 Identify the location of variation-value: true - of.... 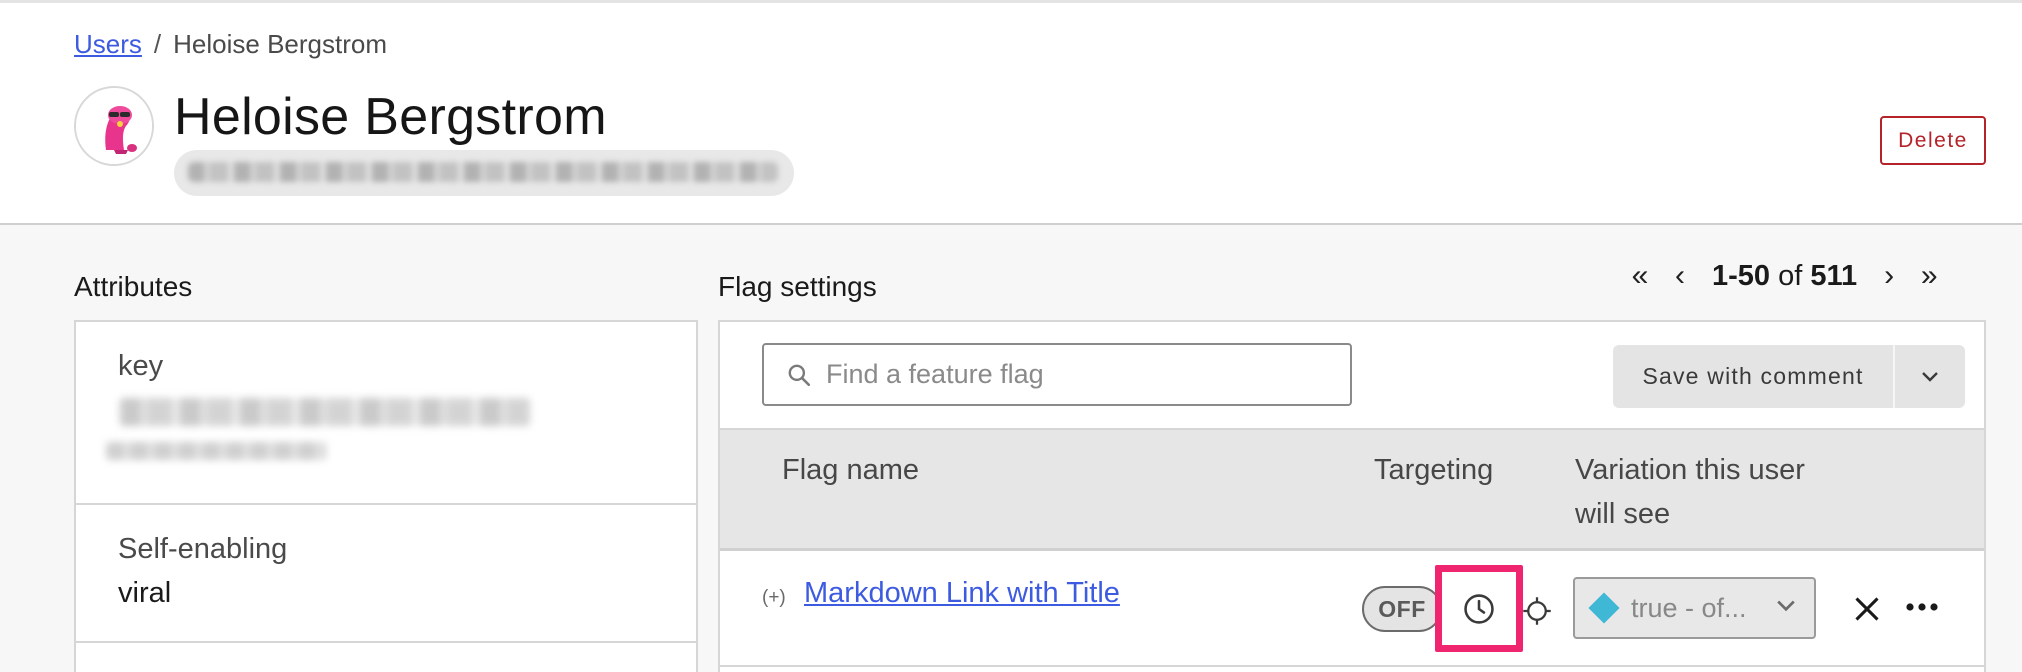
(1689, 607).